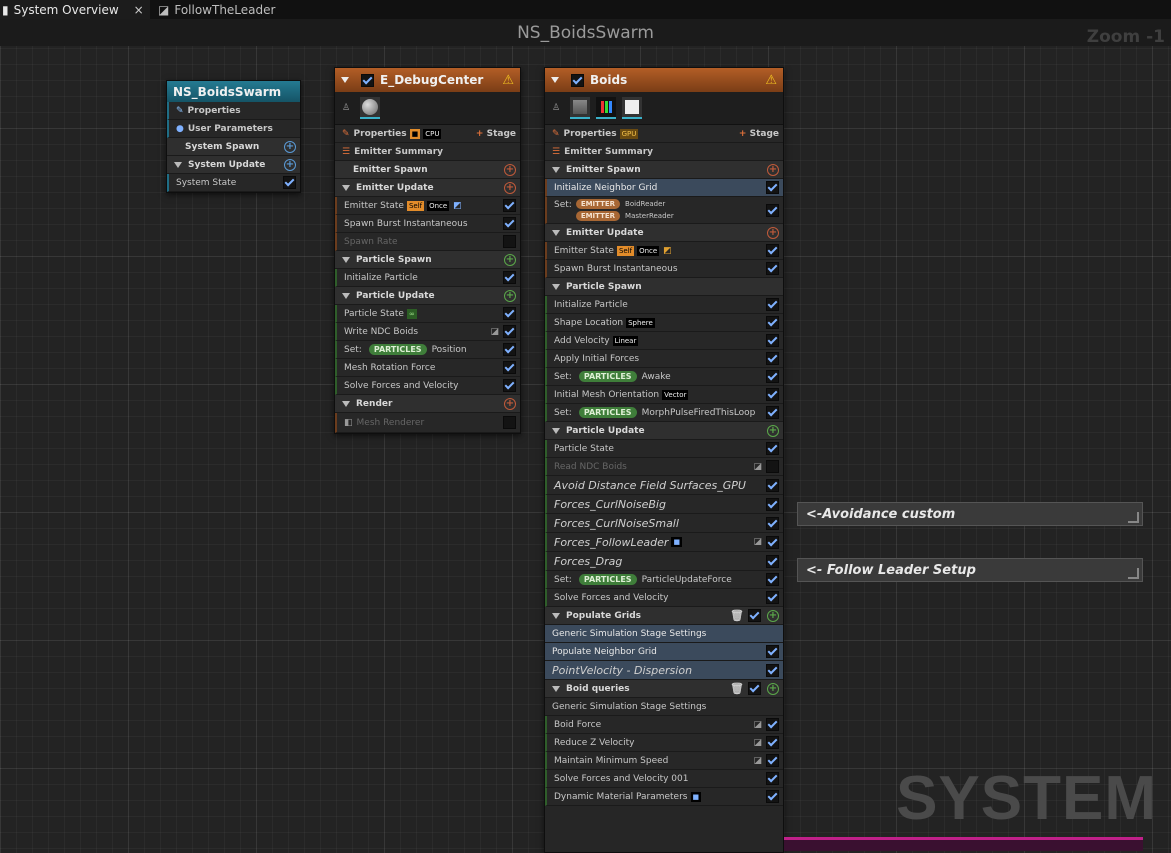 This screenshot has height=853, width=1171. What do you see at coordinates (664, 323) in the screenshot?
I see `module-shape-location: Shape Location Sphere` at bounding box center [664, 323].